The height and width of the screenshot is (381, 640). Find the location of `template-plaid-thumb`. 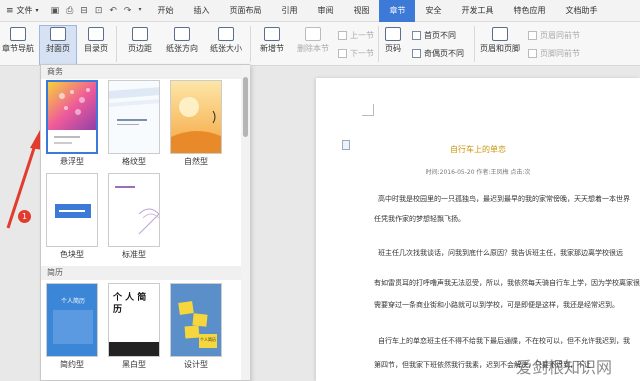

template-plaid-thumb is located at coordinates (134, 117).